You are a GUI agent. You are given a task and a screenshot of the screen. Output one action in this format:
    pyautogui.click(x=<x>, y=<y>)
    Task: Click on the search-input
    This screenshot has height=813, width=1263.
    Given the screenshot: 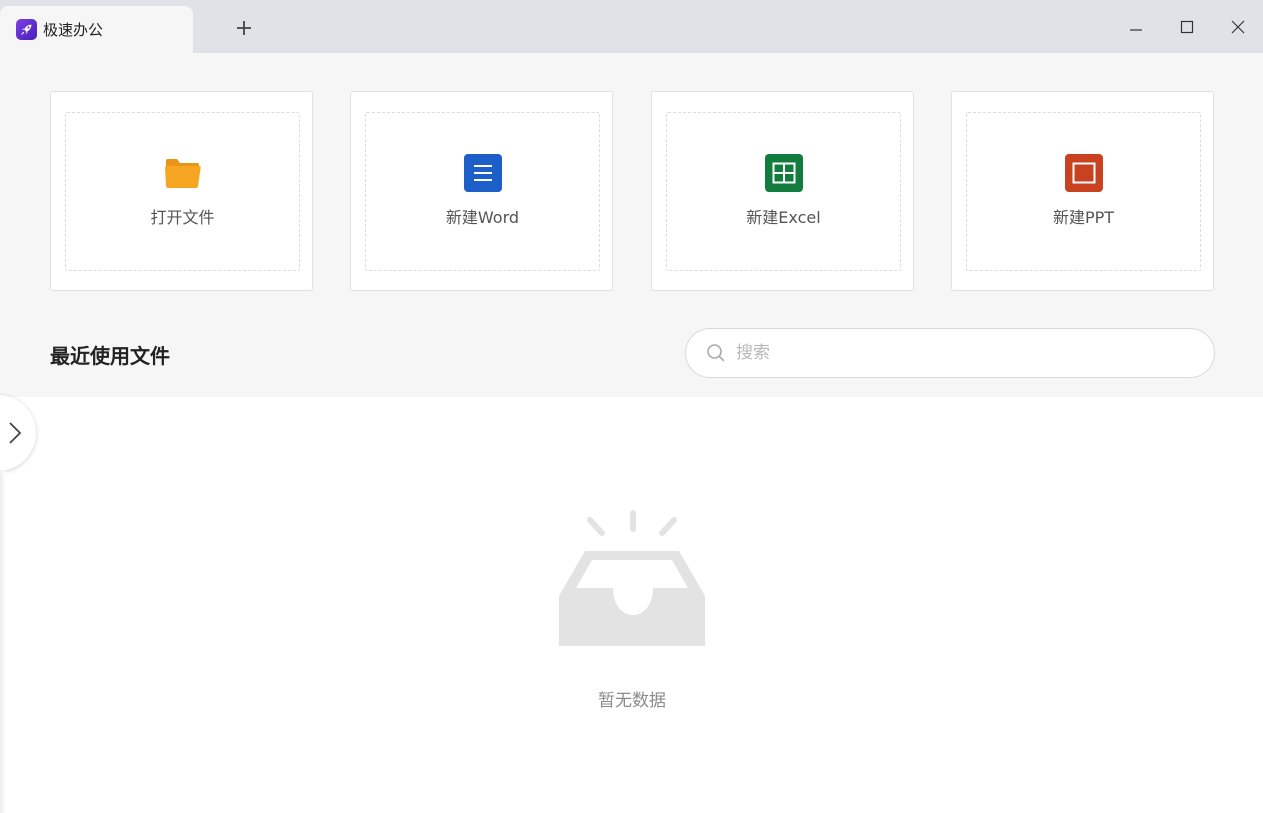 What is the action you would take?
    pyautogui.click(x=971, y=353)
    